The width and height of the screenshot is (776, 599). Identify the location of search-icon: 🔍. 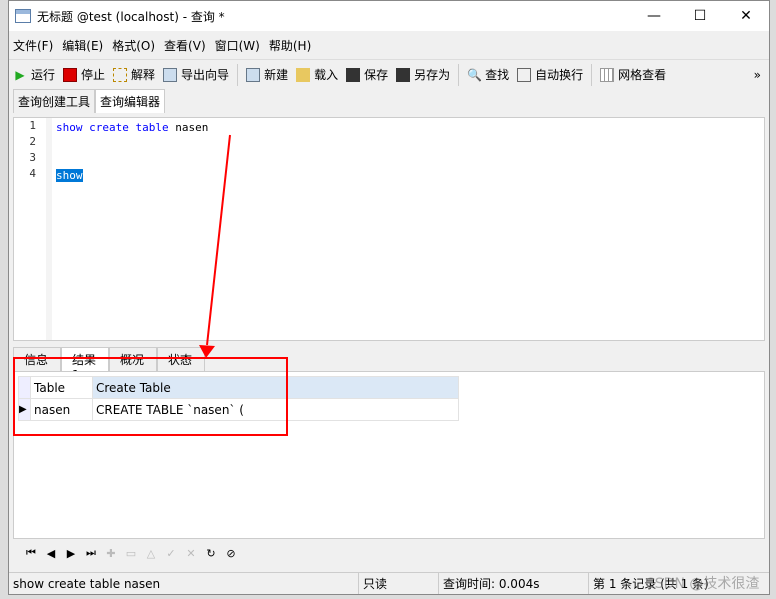
(475, 74).